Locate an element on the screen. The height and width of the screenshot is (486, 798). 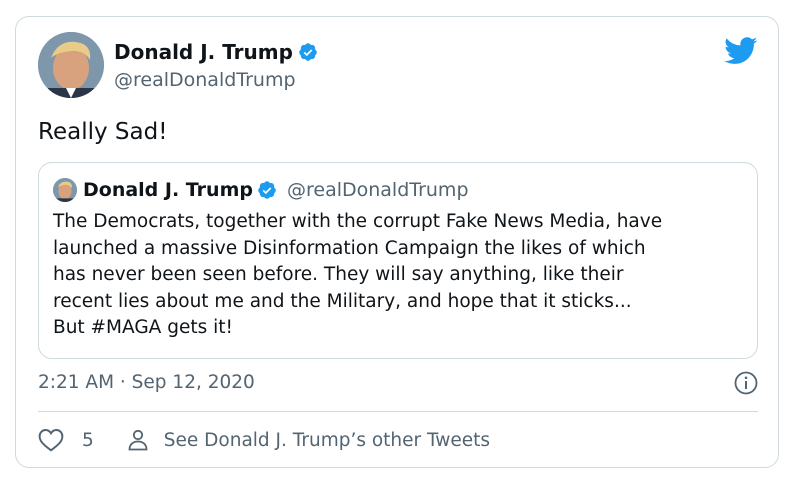
heart-icon is located at coordinates (51, 440).